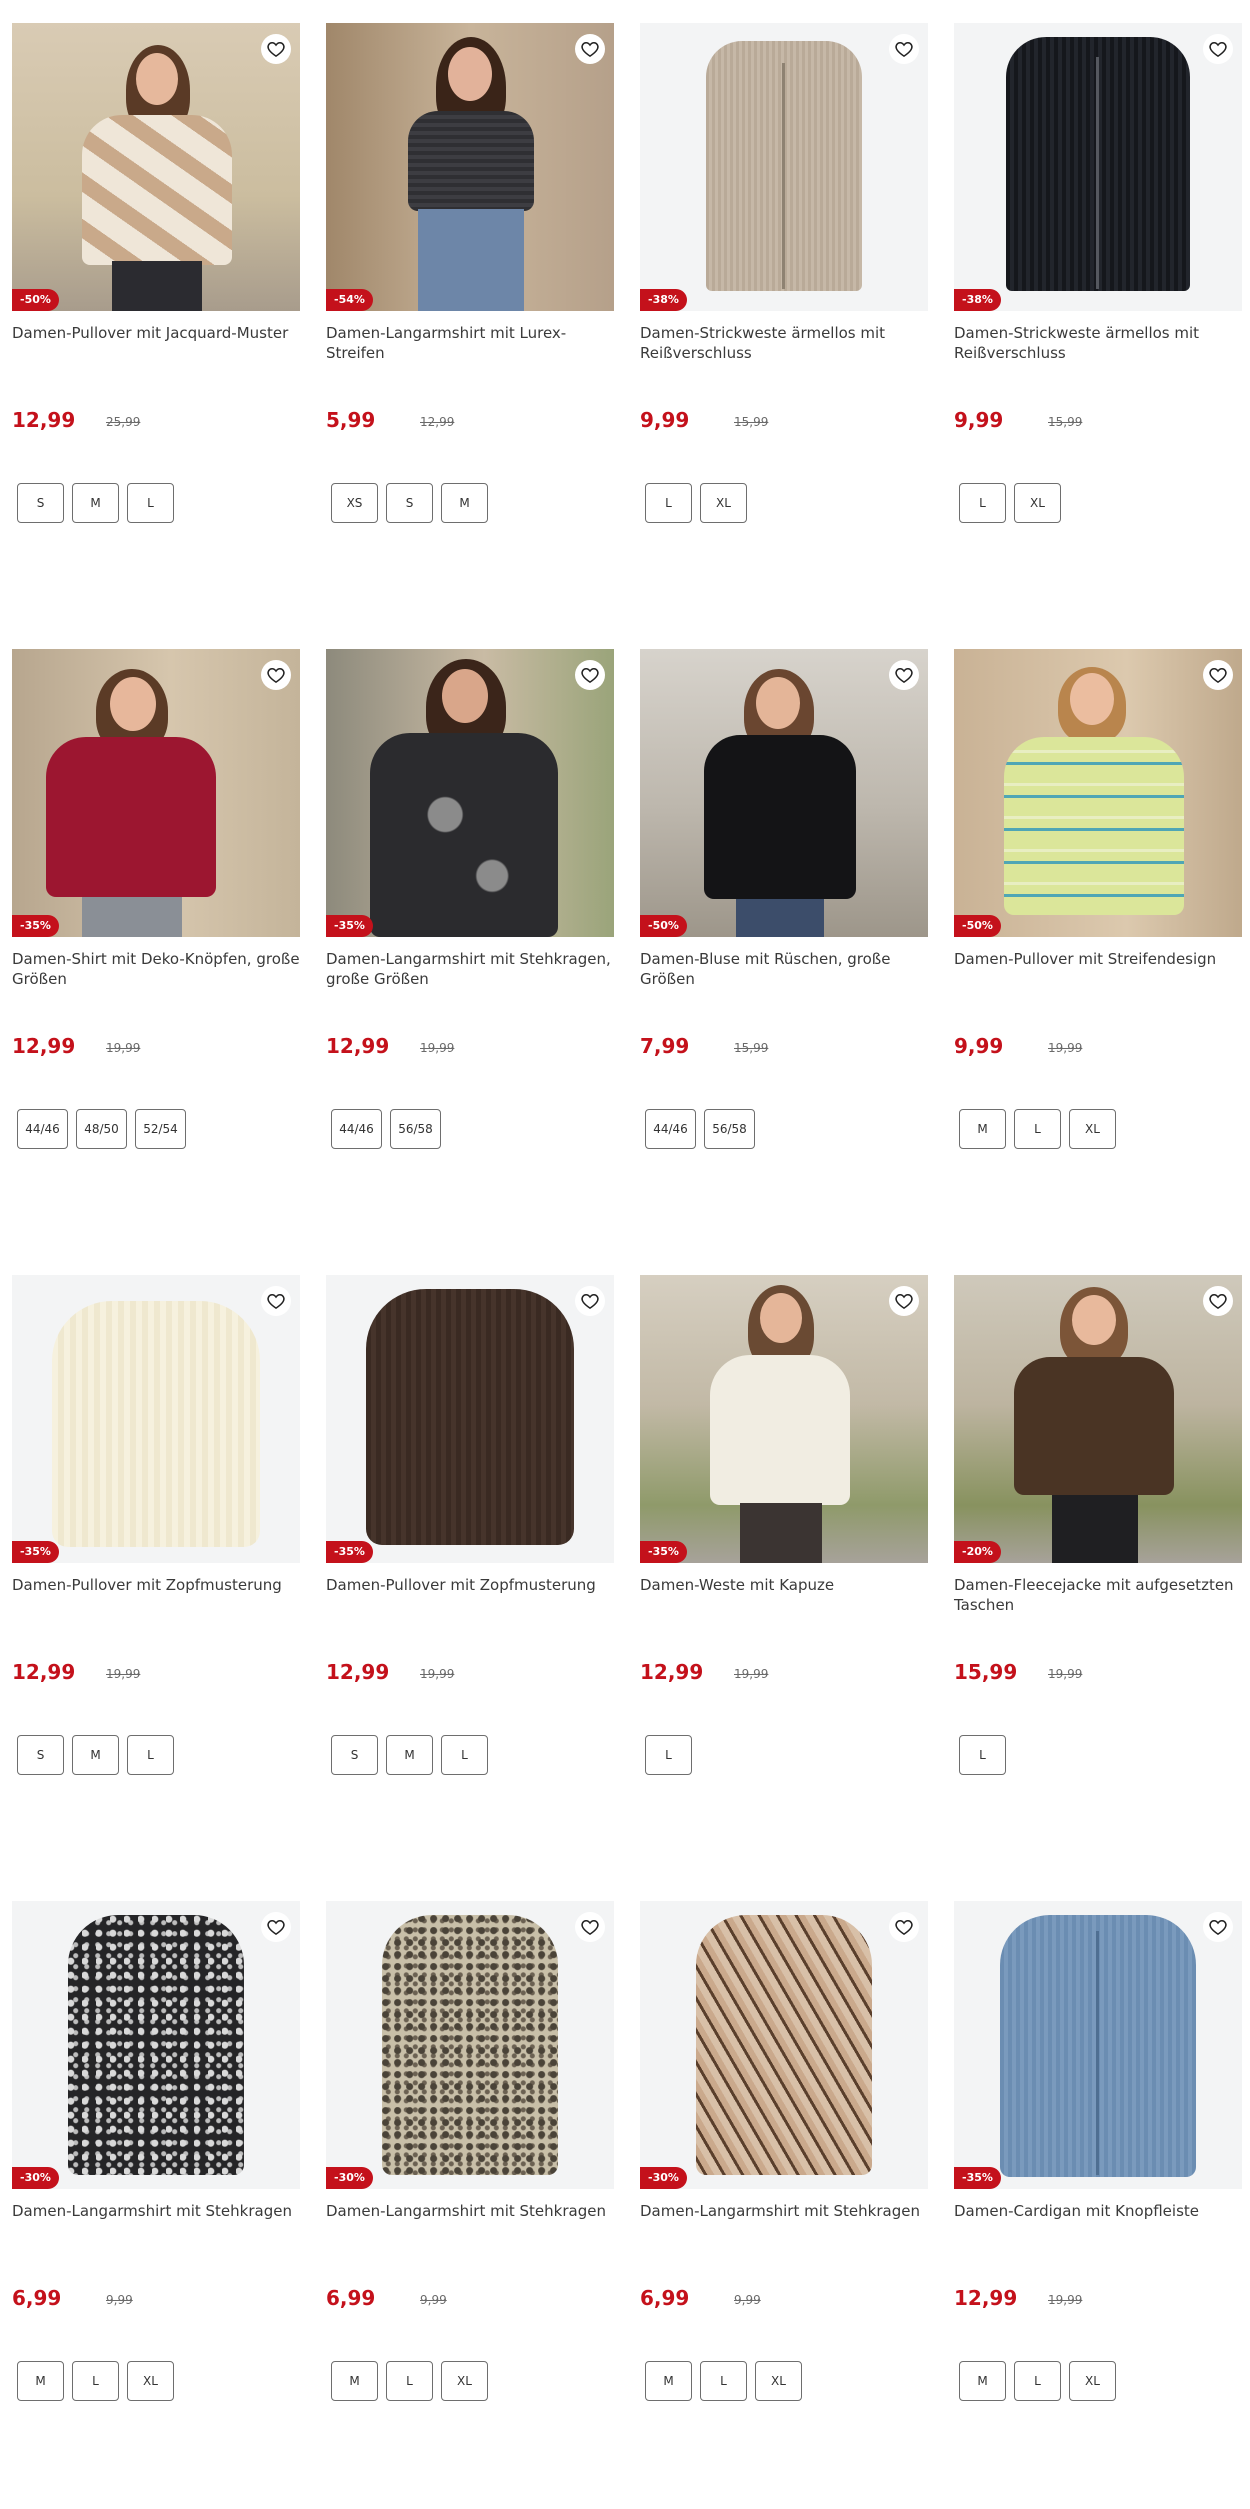 The width and height of the screenshot is (1250, 2509). What do you see at coordinates (470, 343) in the screenshot?
I see `product-title: Damen-Langarmshirt mit Lurex-Streifen` at bounding box center [470, 343].